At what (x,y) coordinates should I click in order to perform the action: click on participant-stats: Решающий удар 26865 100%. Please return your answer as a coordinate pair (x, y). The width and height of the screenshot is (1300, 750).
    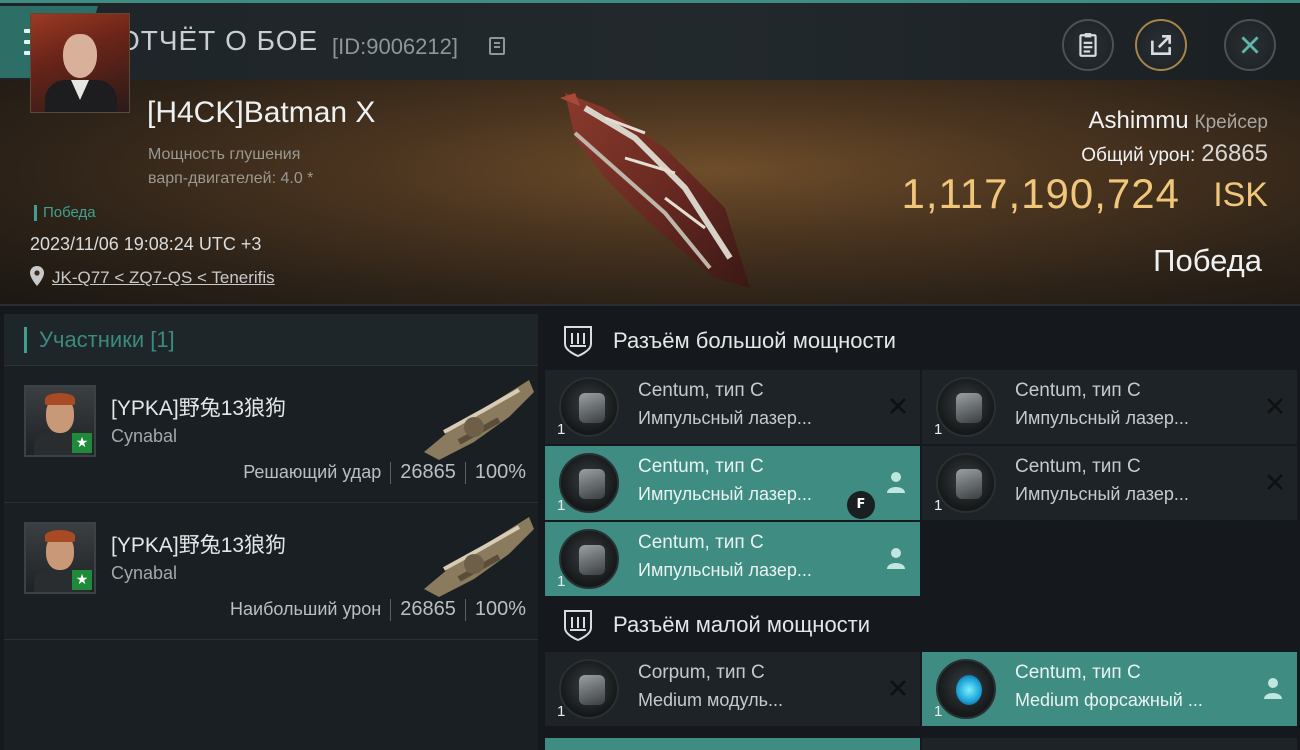
    Looking at the image, I should click on (384, 472).